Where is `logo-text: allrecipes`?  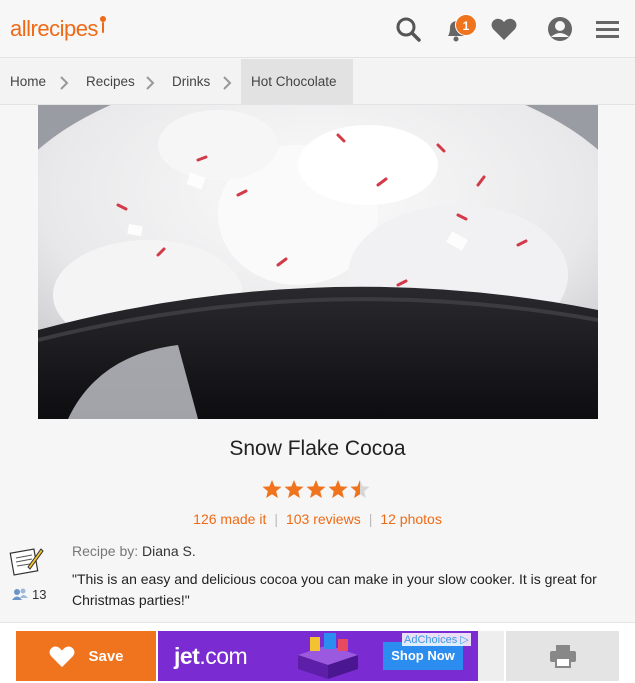 logo-text: allrecipes is located at coordinates (54, 28).